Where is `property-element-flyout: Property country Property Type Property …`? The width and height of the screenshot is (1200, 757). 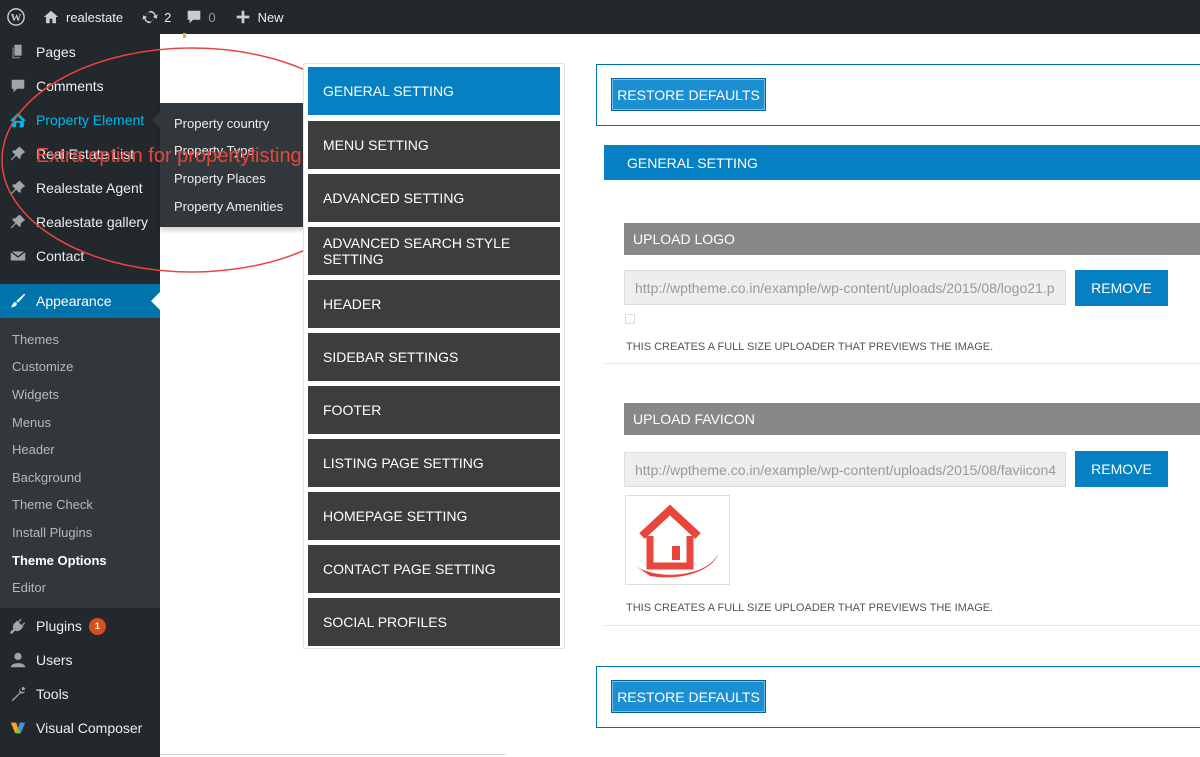 property-element-flyout: Property country Property Type Property … is located at coordinates (236, 165).